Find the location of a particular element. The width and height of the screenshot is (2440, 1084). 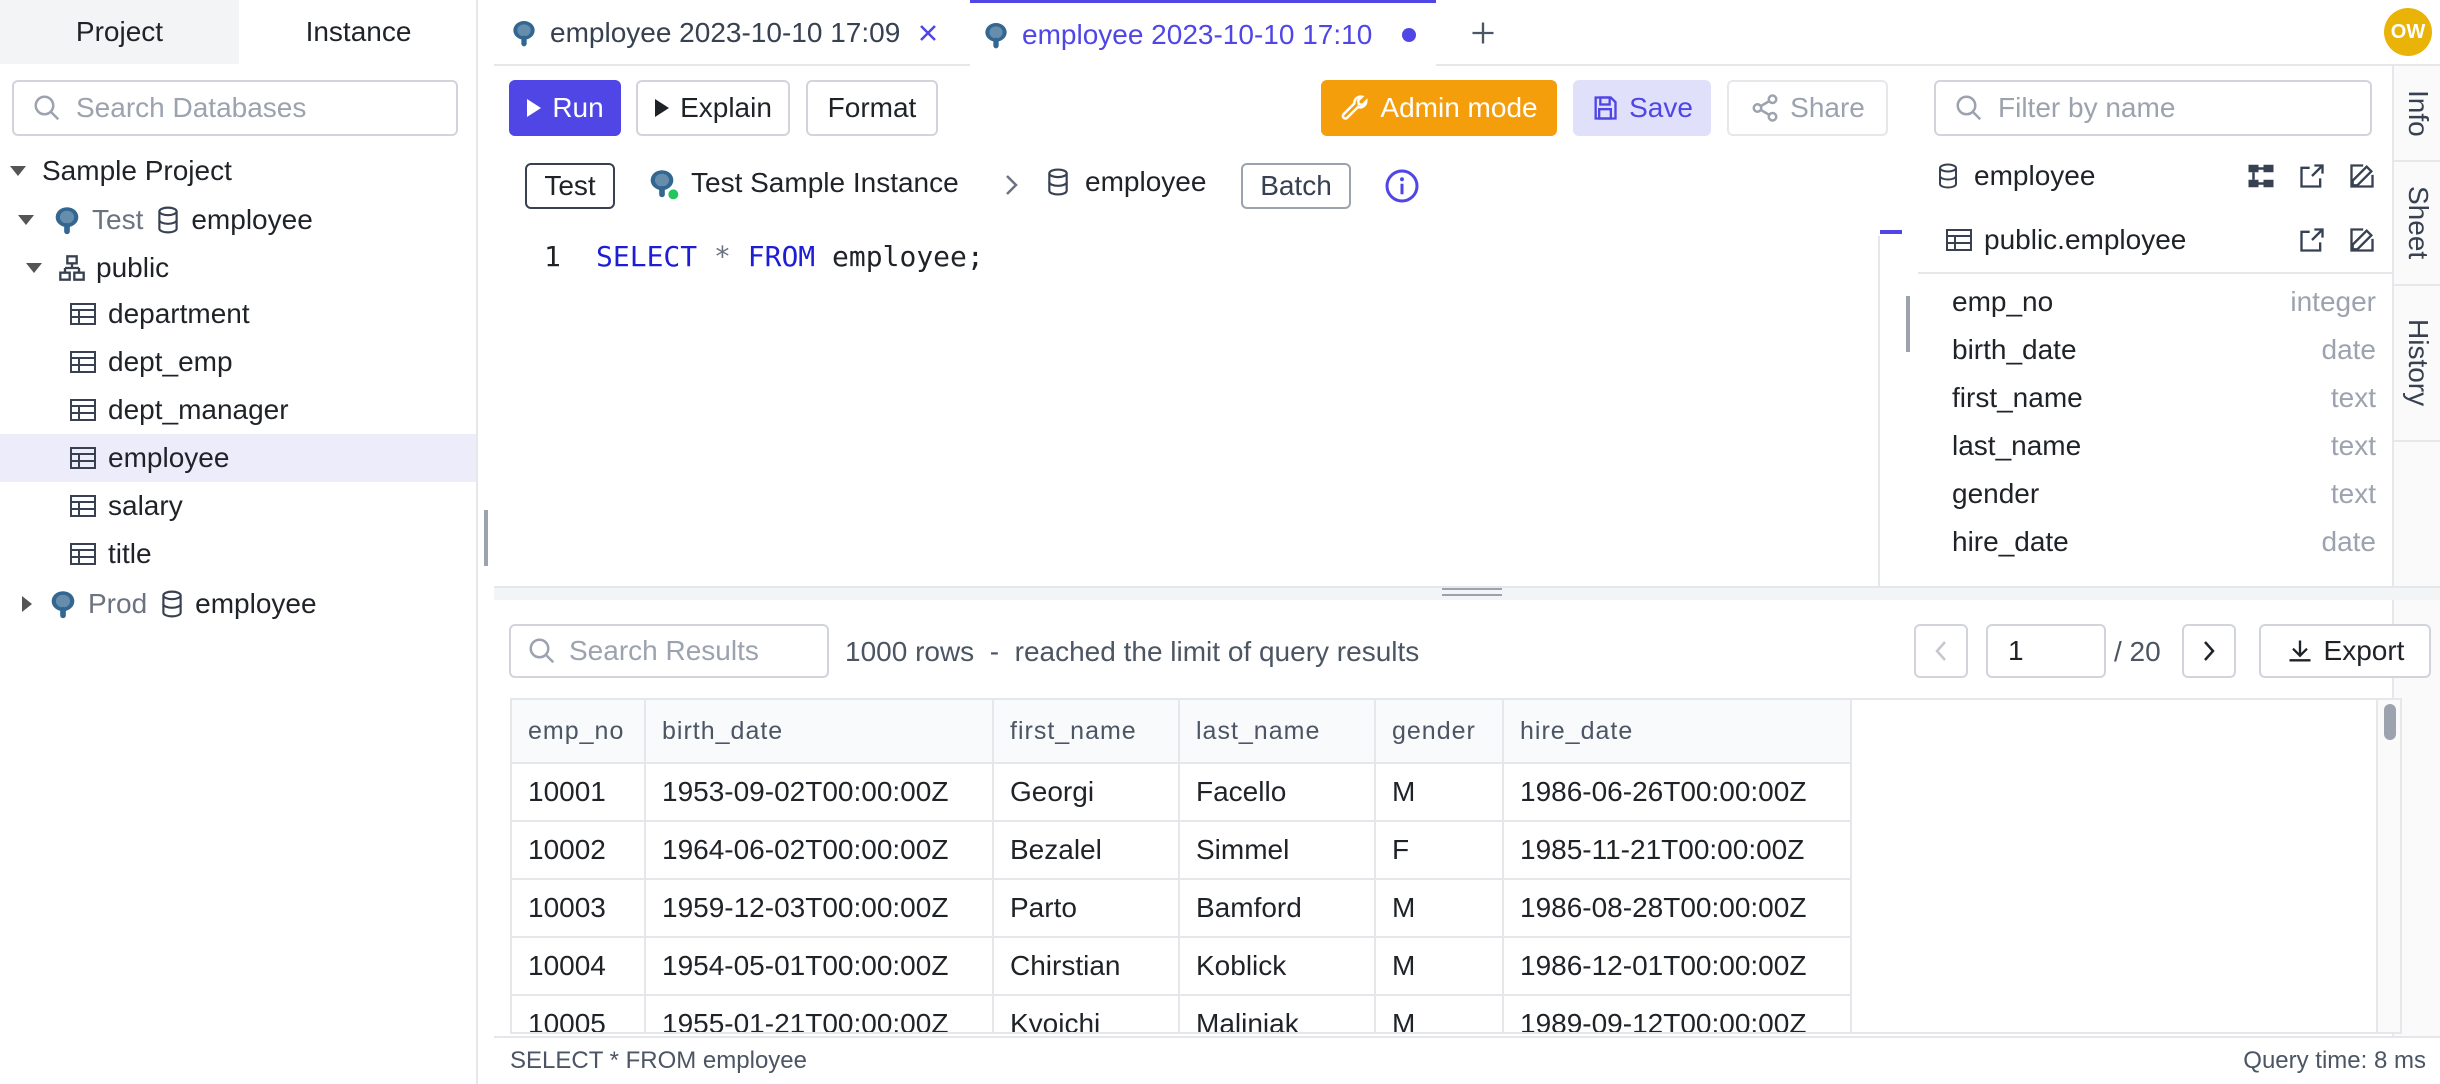

results-search-input is located at coordinates (698, 651).